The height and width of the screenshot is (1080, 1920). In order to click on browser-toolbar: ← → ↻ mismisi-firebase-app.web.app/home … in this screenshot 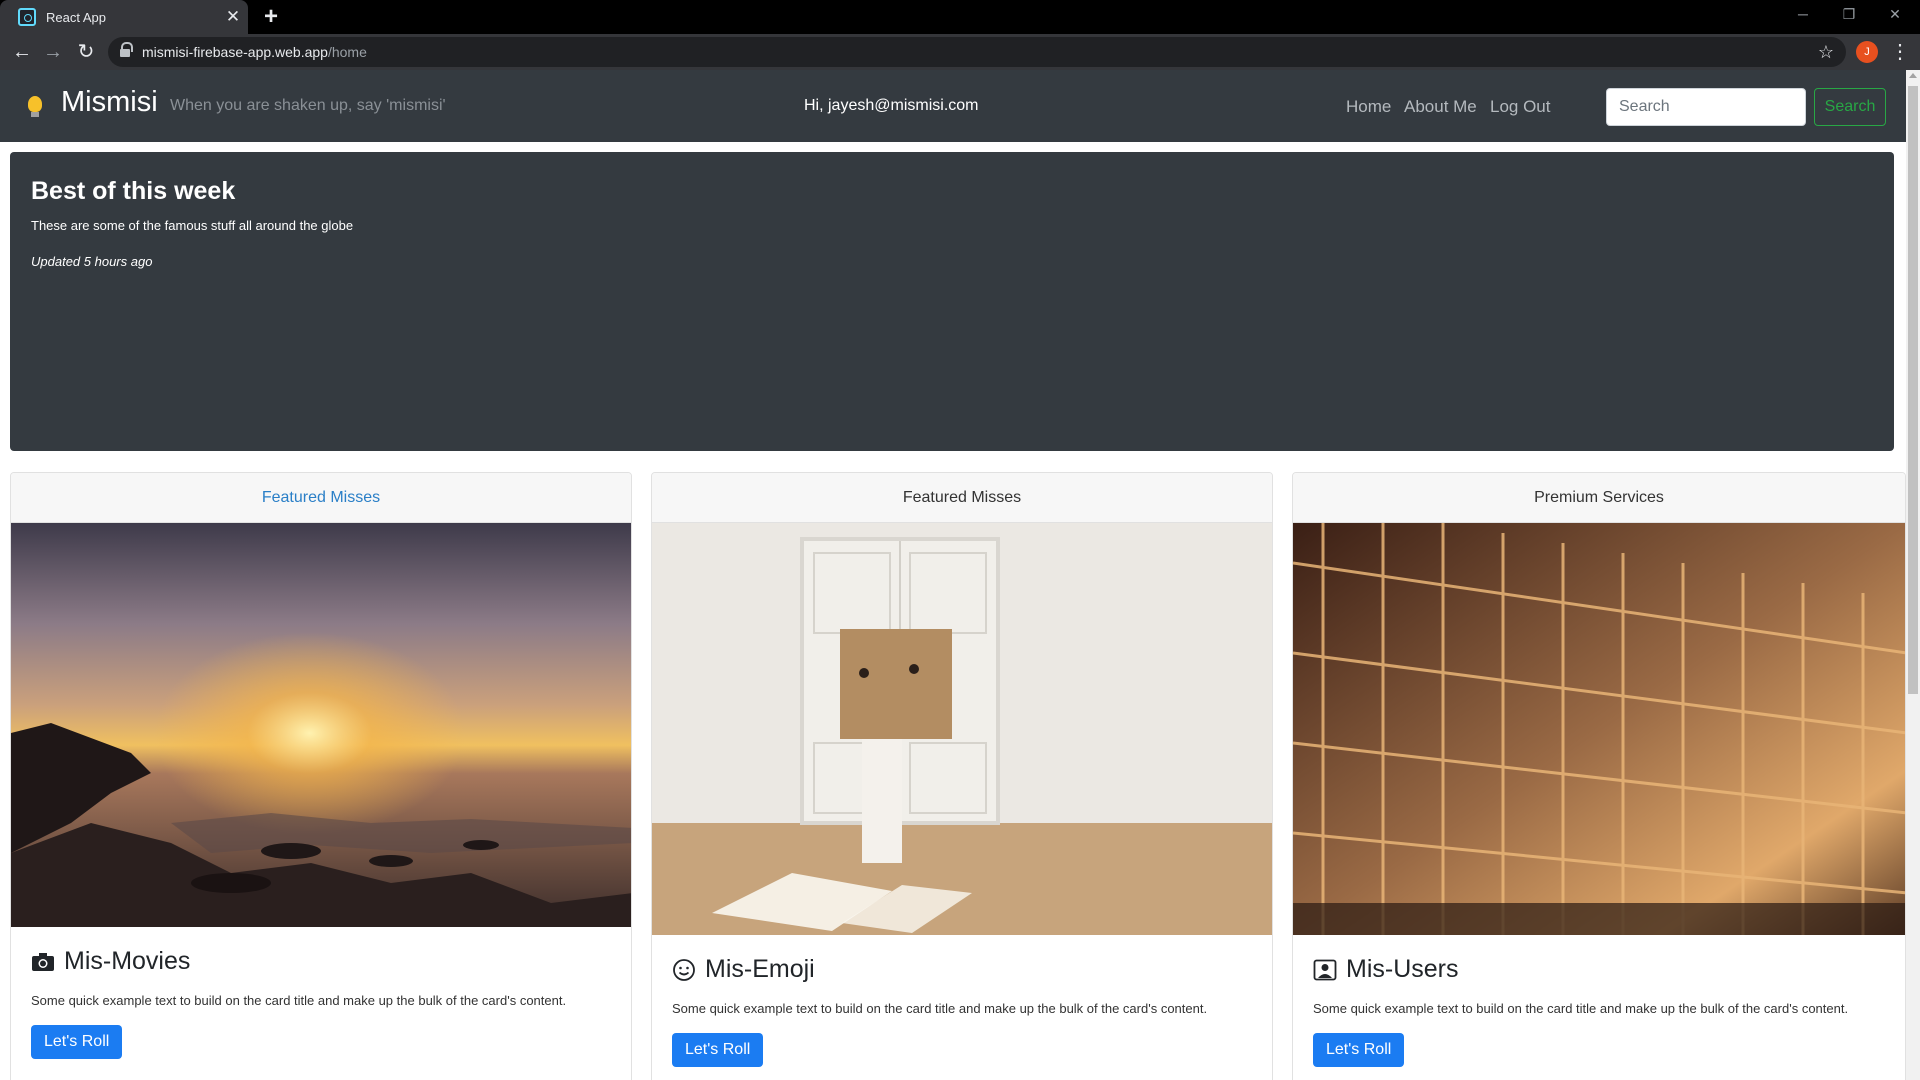, I will do `click(960, 52)`.